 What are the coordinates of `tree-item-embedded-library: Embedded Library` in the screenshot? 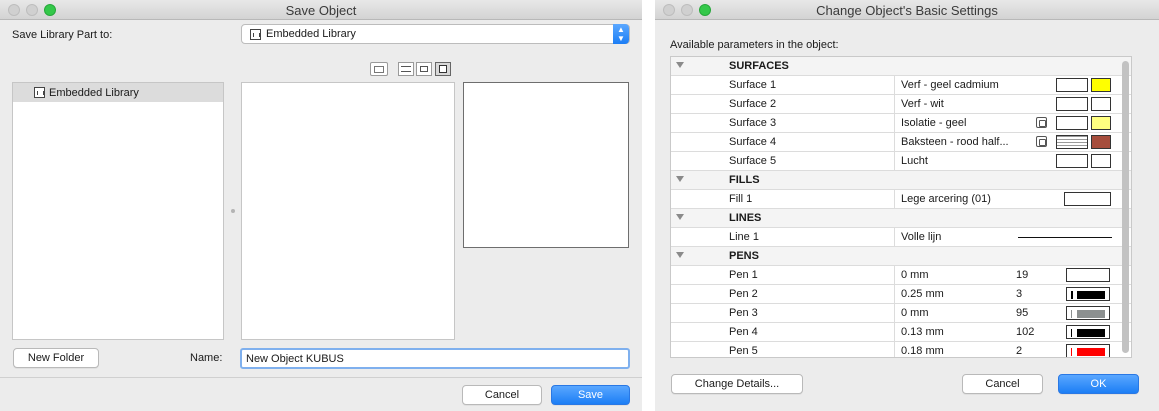 It's located at (118, 92).